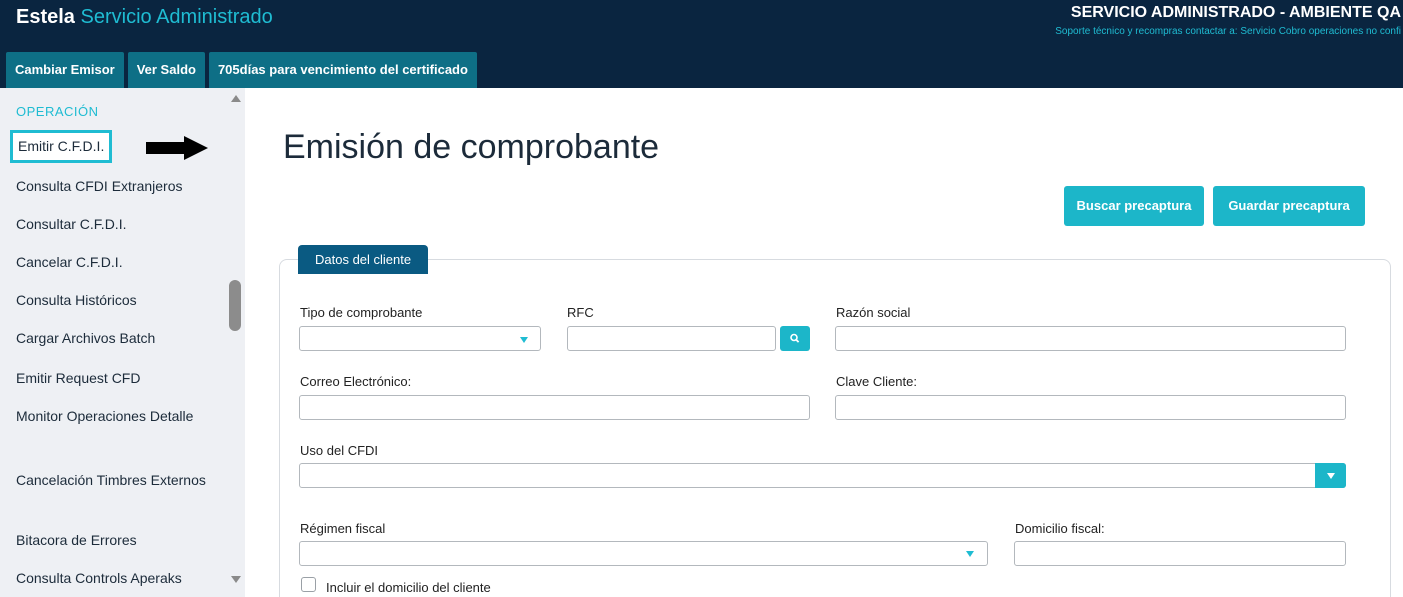 Image resolution: width=1403 pixels, height=597 pixels. Describe the element at coordinates (1235, 12) in the screenshot. I see `environment-title: SERVICIO ADMINISTRADO - AMBIENTE QA` at that location.